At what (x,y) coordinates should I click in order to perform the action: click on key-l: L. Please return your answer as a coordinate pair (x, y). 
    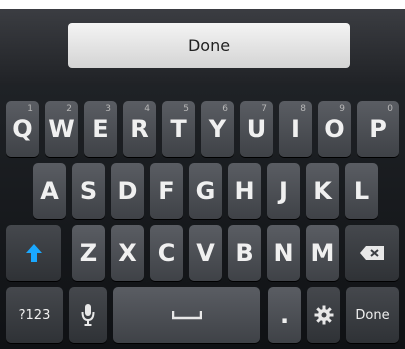
    Looking at the image, I should click on (361, 191).